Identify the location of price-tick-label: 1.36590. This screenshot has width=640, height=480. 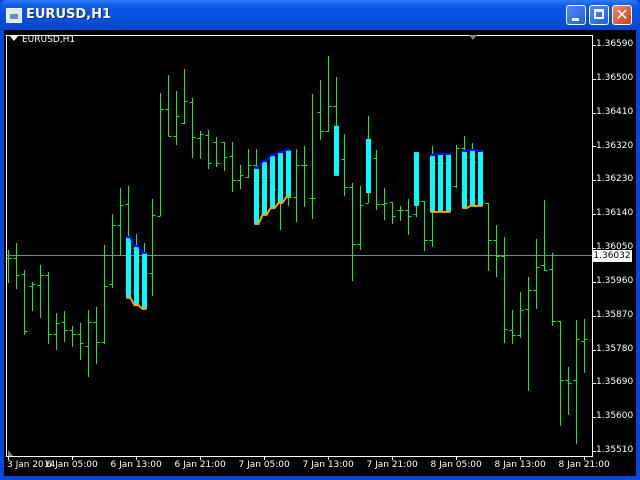
(615, 44).